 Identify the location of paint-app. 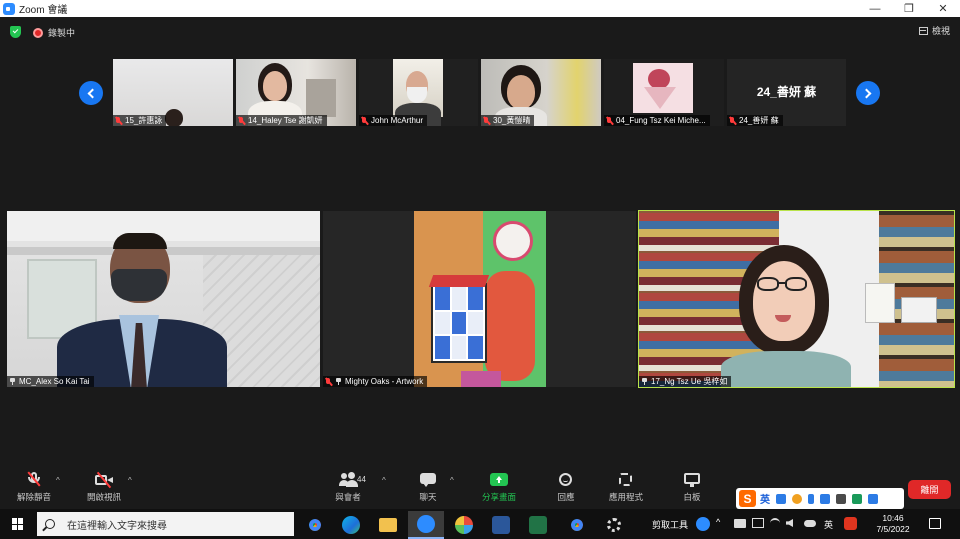
(464, 525).